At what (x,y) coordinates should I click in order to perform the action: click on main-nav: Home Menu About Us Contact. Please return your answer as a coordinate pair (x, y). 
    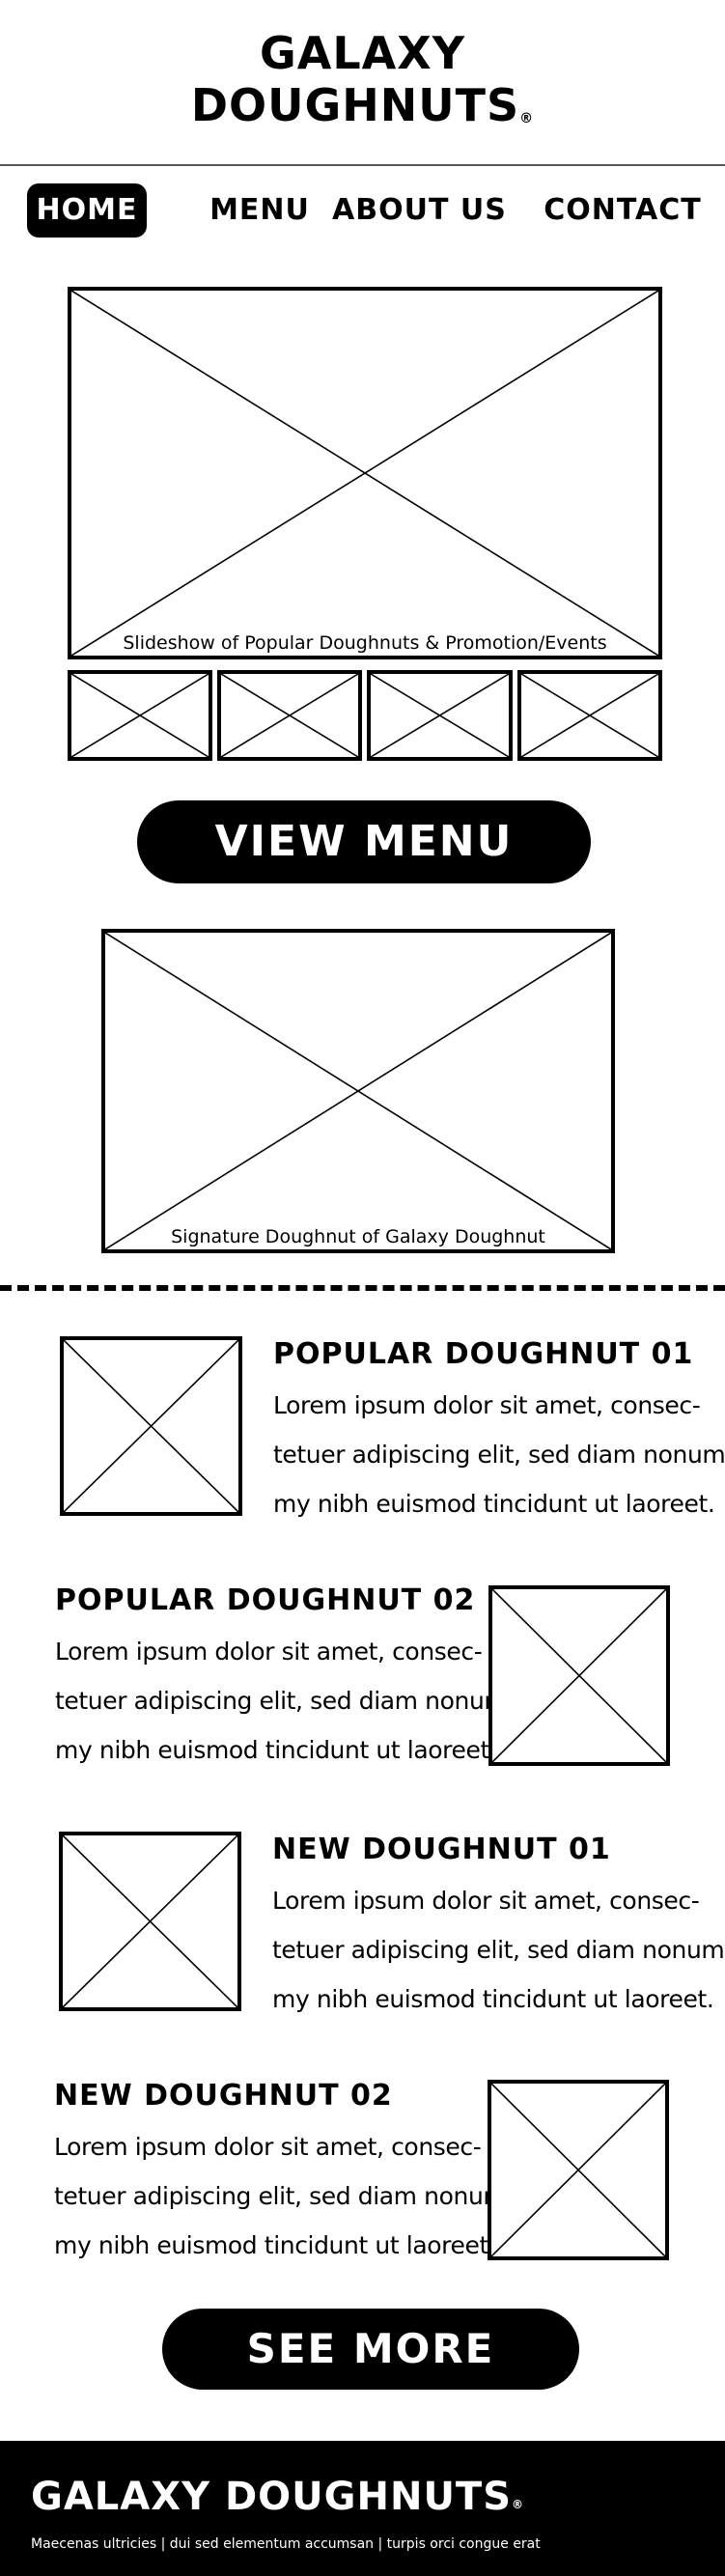
    Looking at the image, I should click on (362, 211).